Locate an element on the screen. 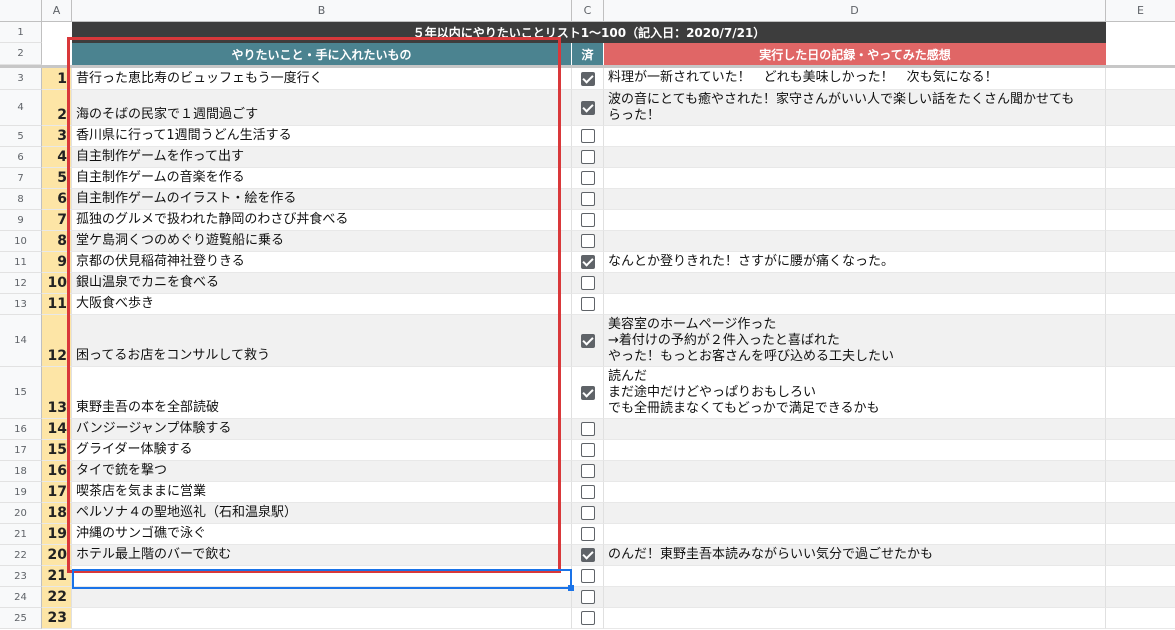 The width and height of the screenshot is (1175, 630). row-header: 12 is located at coordinates (21, 283).